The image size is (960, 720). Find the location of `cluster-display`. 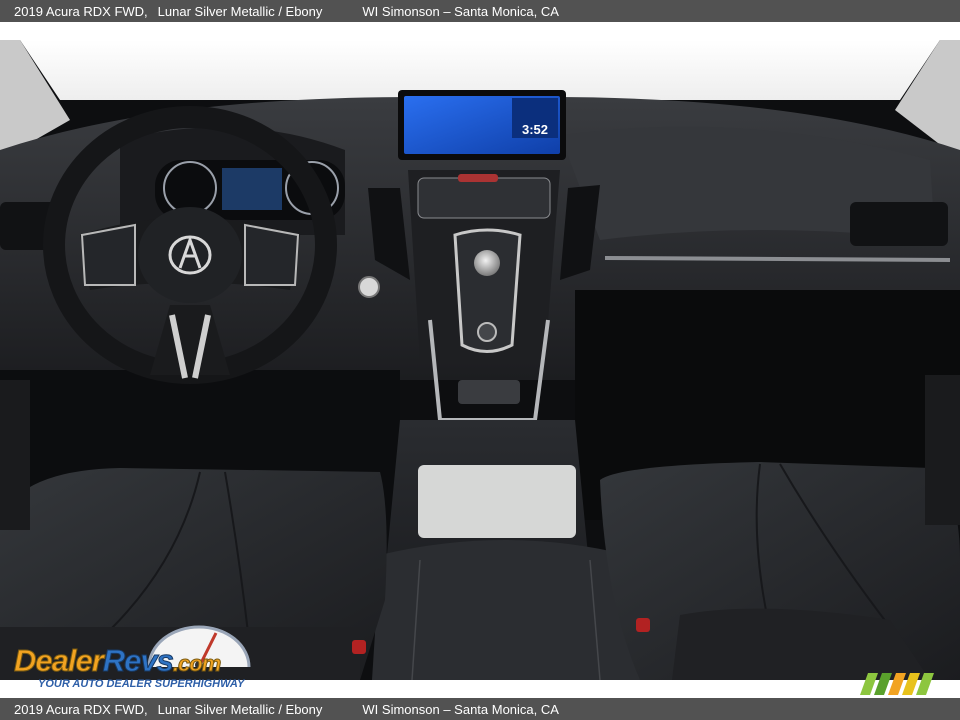

cluster-display is located at coordinates (252, 189).